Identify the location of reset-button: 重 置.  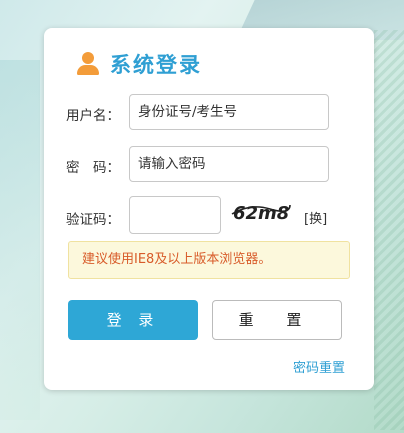
(277, 320).